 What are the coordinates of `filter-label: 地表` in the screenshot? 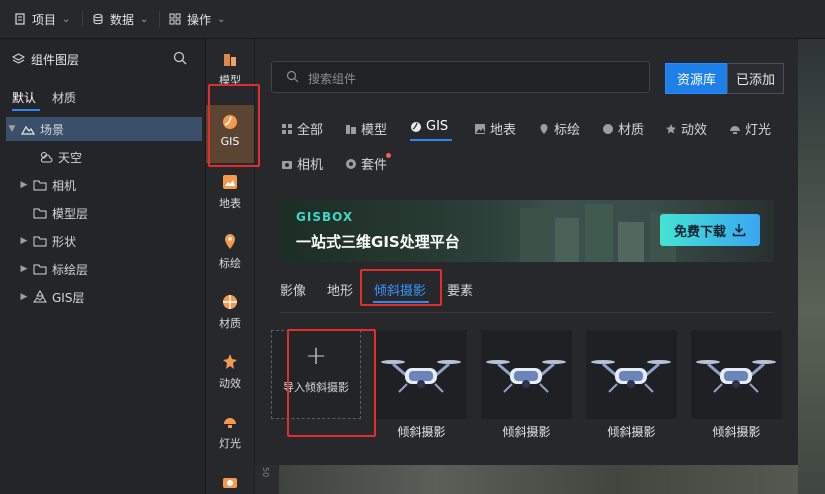 It's located at (503, 130).